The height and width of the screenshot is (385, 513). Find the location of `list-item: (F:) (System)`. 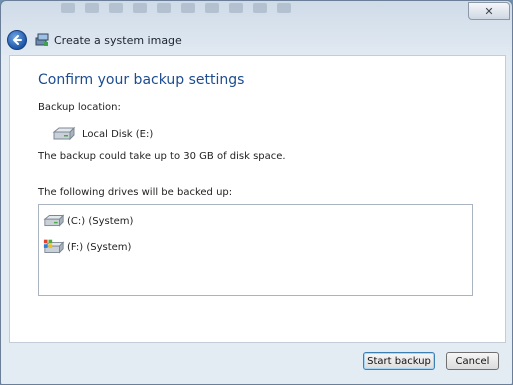

list-item: (F:) (System) is located at coordinates (87, 247).